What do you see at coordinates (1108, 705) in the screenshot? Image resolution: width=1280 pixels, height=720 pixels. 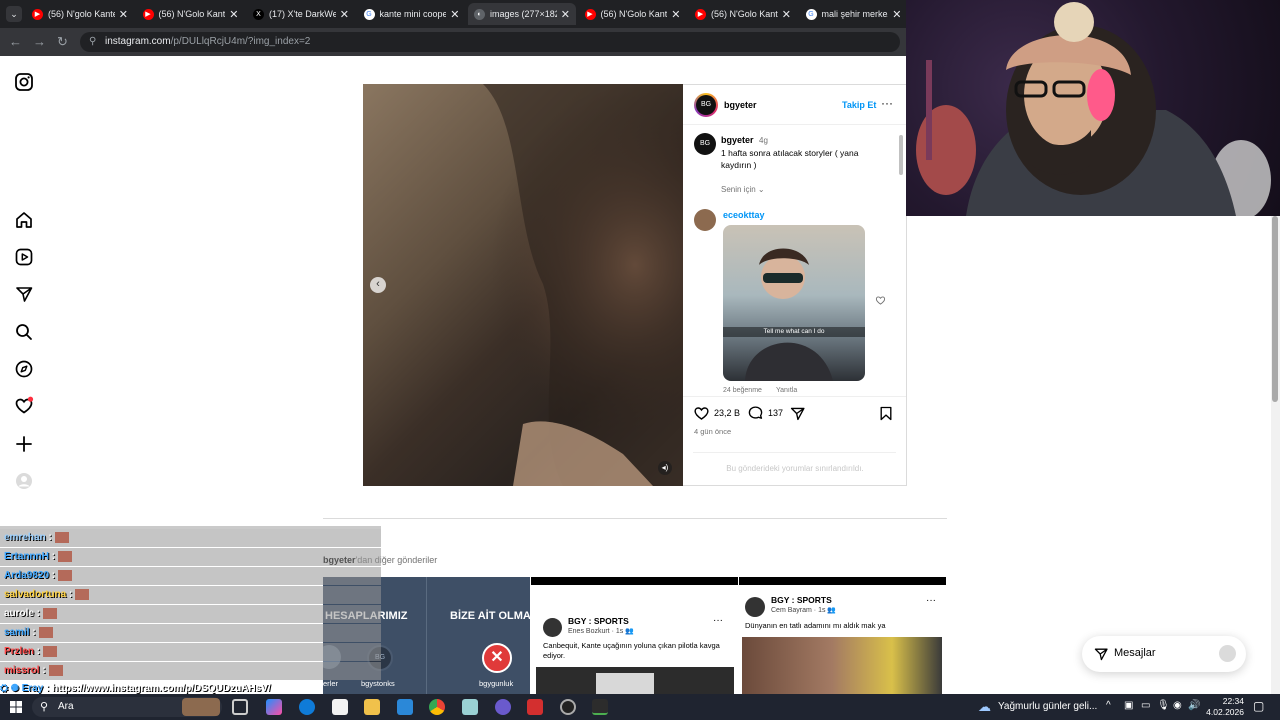 I see `tray-overflow-icon: ^` at bounding box center [1108, 705].